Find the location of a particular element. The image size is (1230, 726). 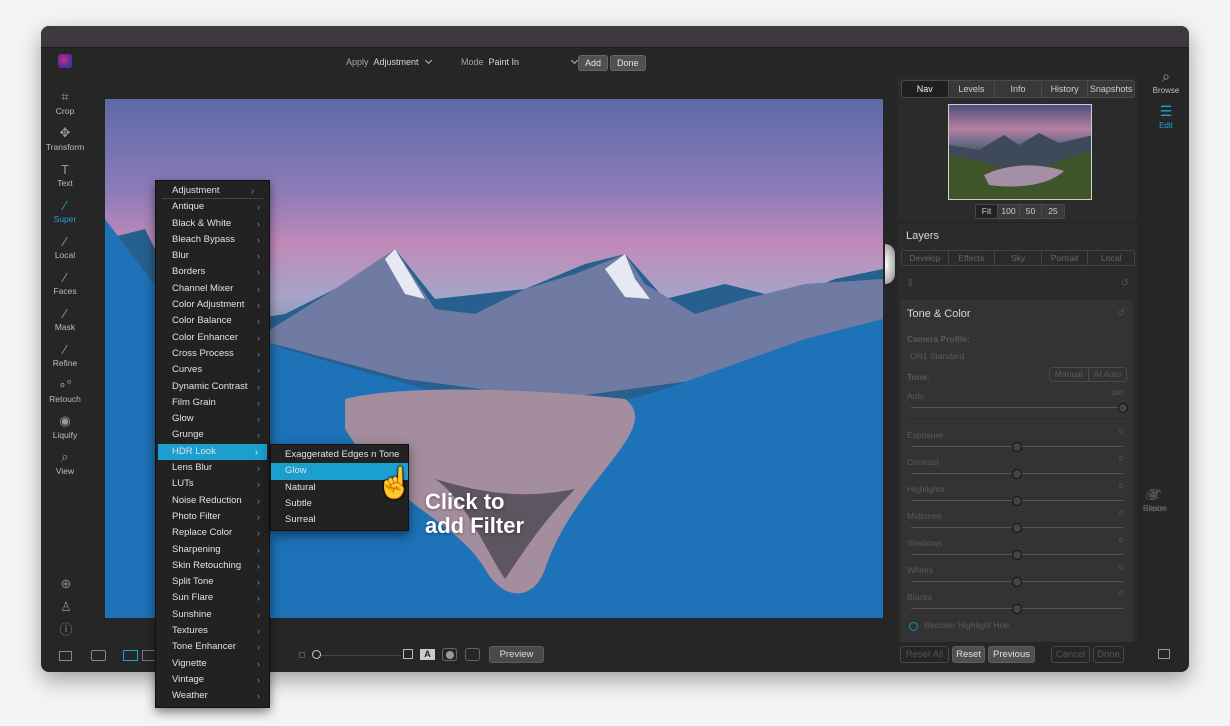

panel-collapse-handle is located at coordinates (890, 264).